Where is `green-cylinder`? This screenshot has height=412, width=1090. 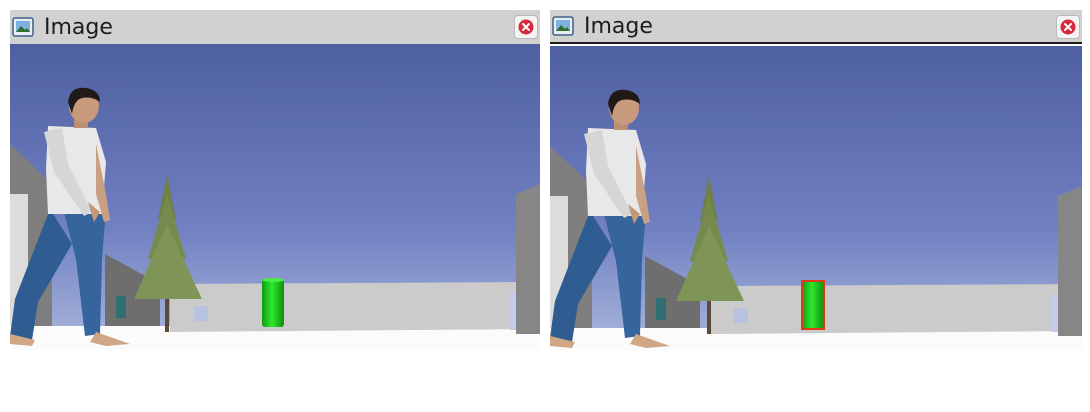 green-cylinder is located at coordinates (273, 302).